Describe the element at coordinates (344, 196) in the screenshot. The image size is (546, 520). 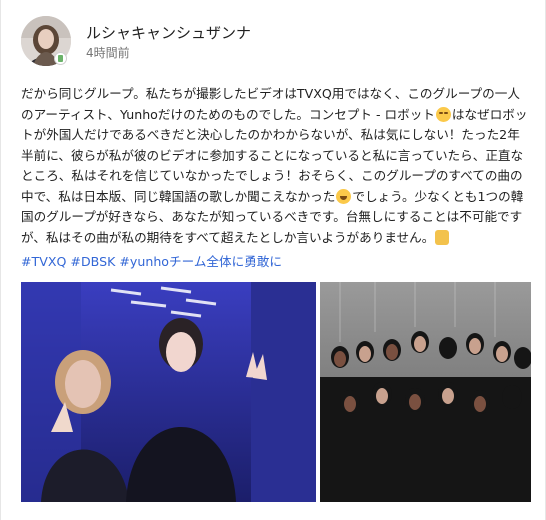
I see `grinning-emoji-icon` at that location.